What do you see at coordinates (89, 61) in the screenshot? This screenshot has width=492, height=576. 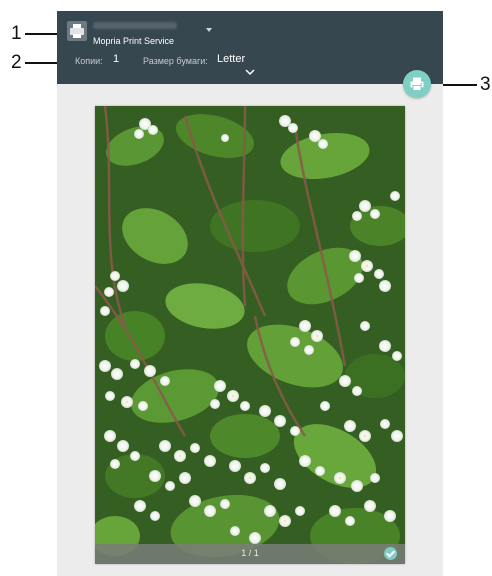 I see `copies-label: Копии:` at bounding box center [89, 61].